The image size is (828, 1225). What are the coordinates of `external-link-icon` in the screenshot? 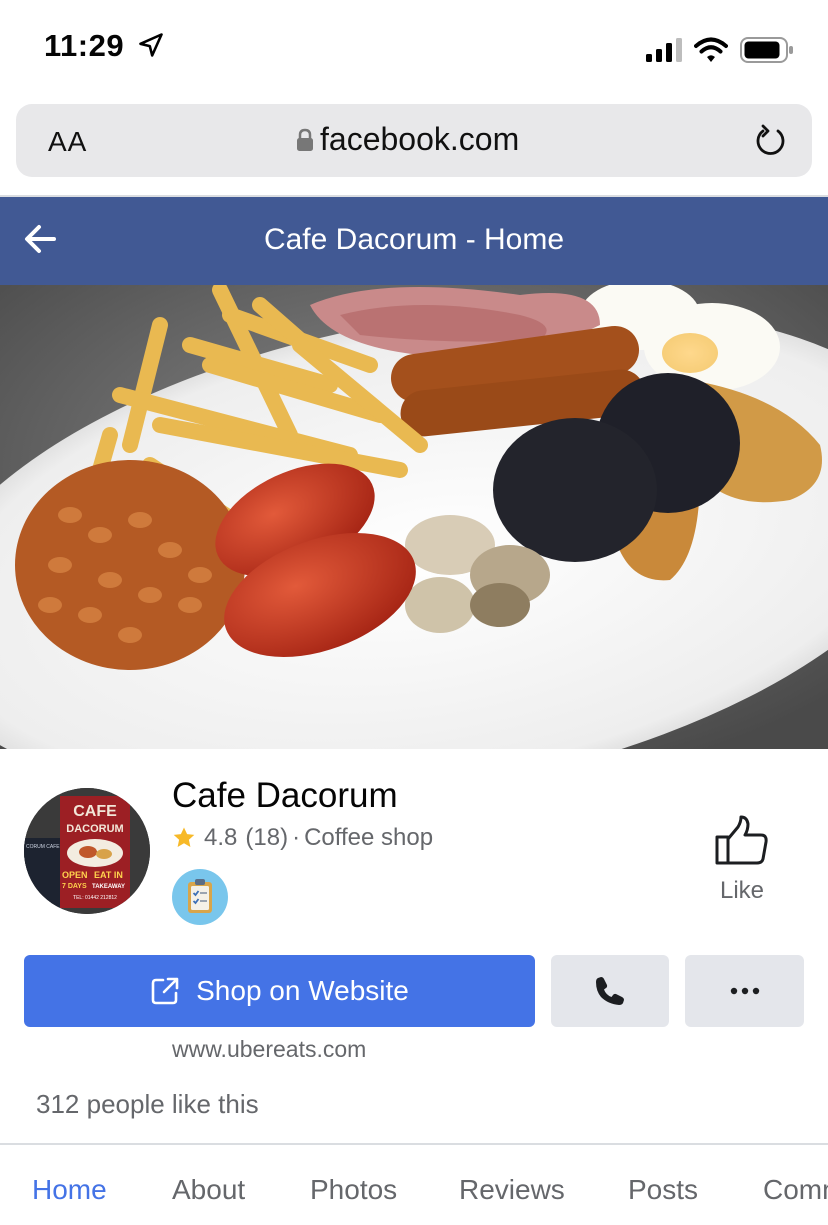 It's located at (165, 991).